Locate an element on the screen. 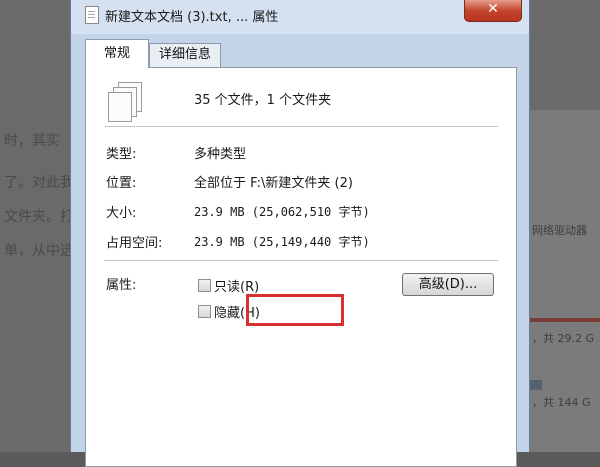 The height and width of the screenshot is (467, 600). background-text: 了。对此我 is located at coordinates (39, 183).